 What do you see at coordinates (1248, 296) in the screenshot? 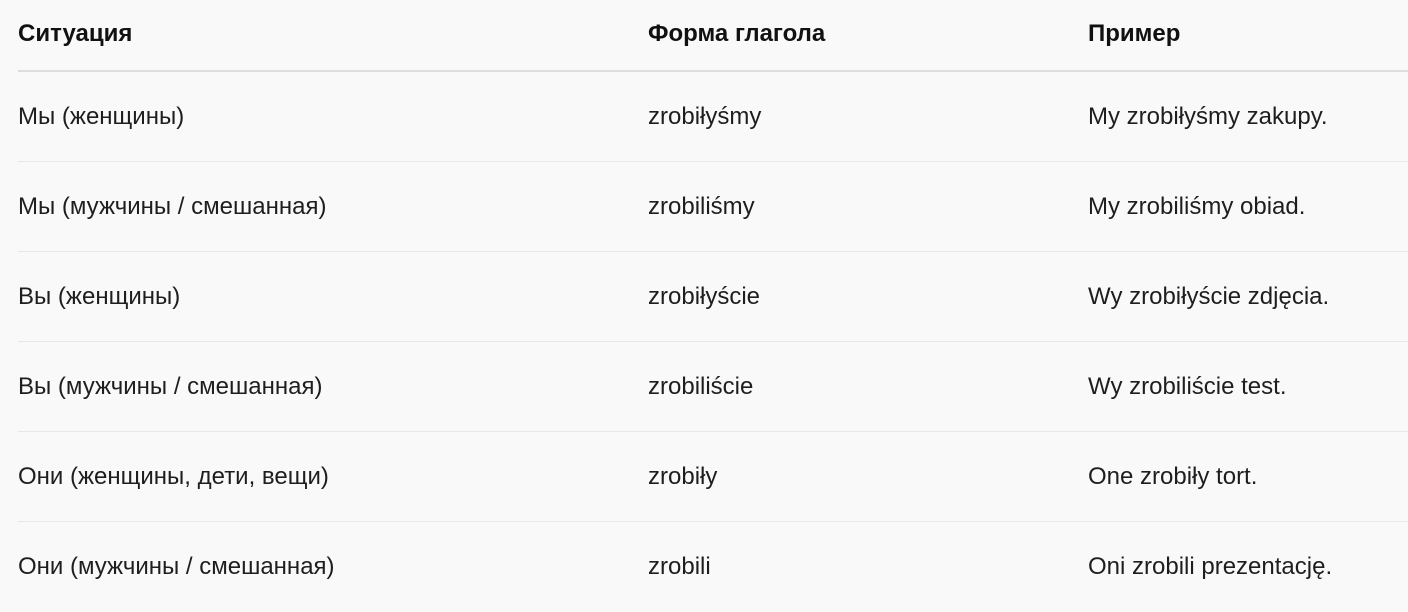
I see `example-cell: Wy zrobiłyście zdjęcia.` at bounding box center [1248, 296].